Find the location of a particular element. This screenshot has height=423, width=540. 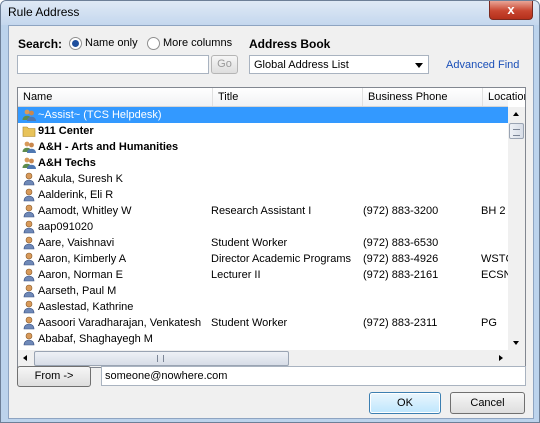

list-item: ~Assist~ (TCS Helpdesk) is located at coordinates (263, 115).